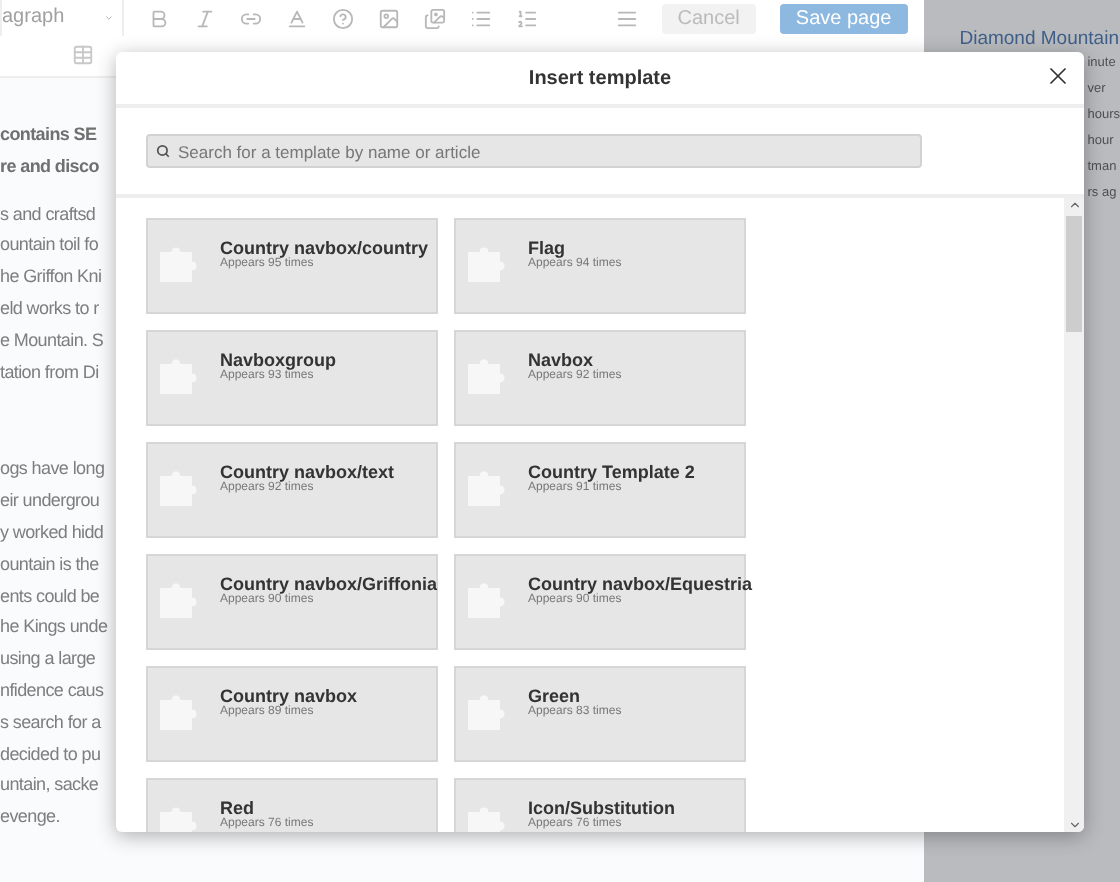 Image resolution: width=1120 pixels, height=882 pixels. What do you see at coordinates (307, 472) in the screenshot?
I see `template-name: Country navbox/text` at bounding box center [307, 472].